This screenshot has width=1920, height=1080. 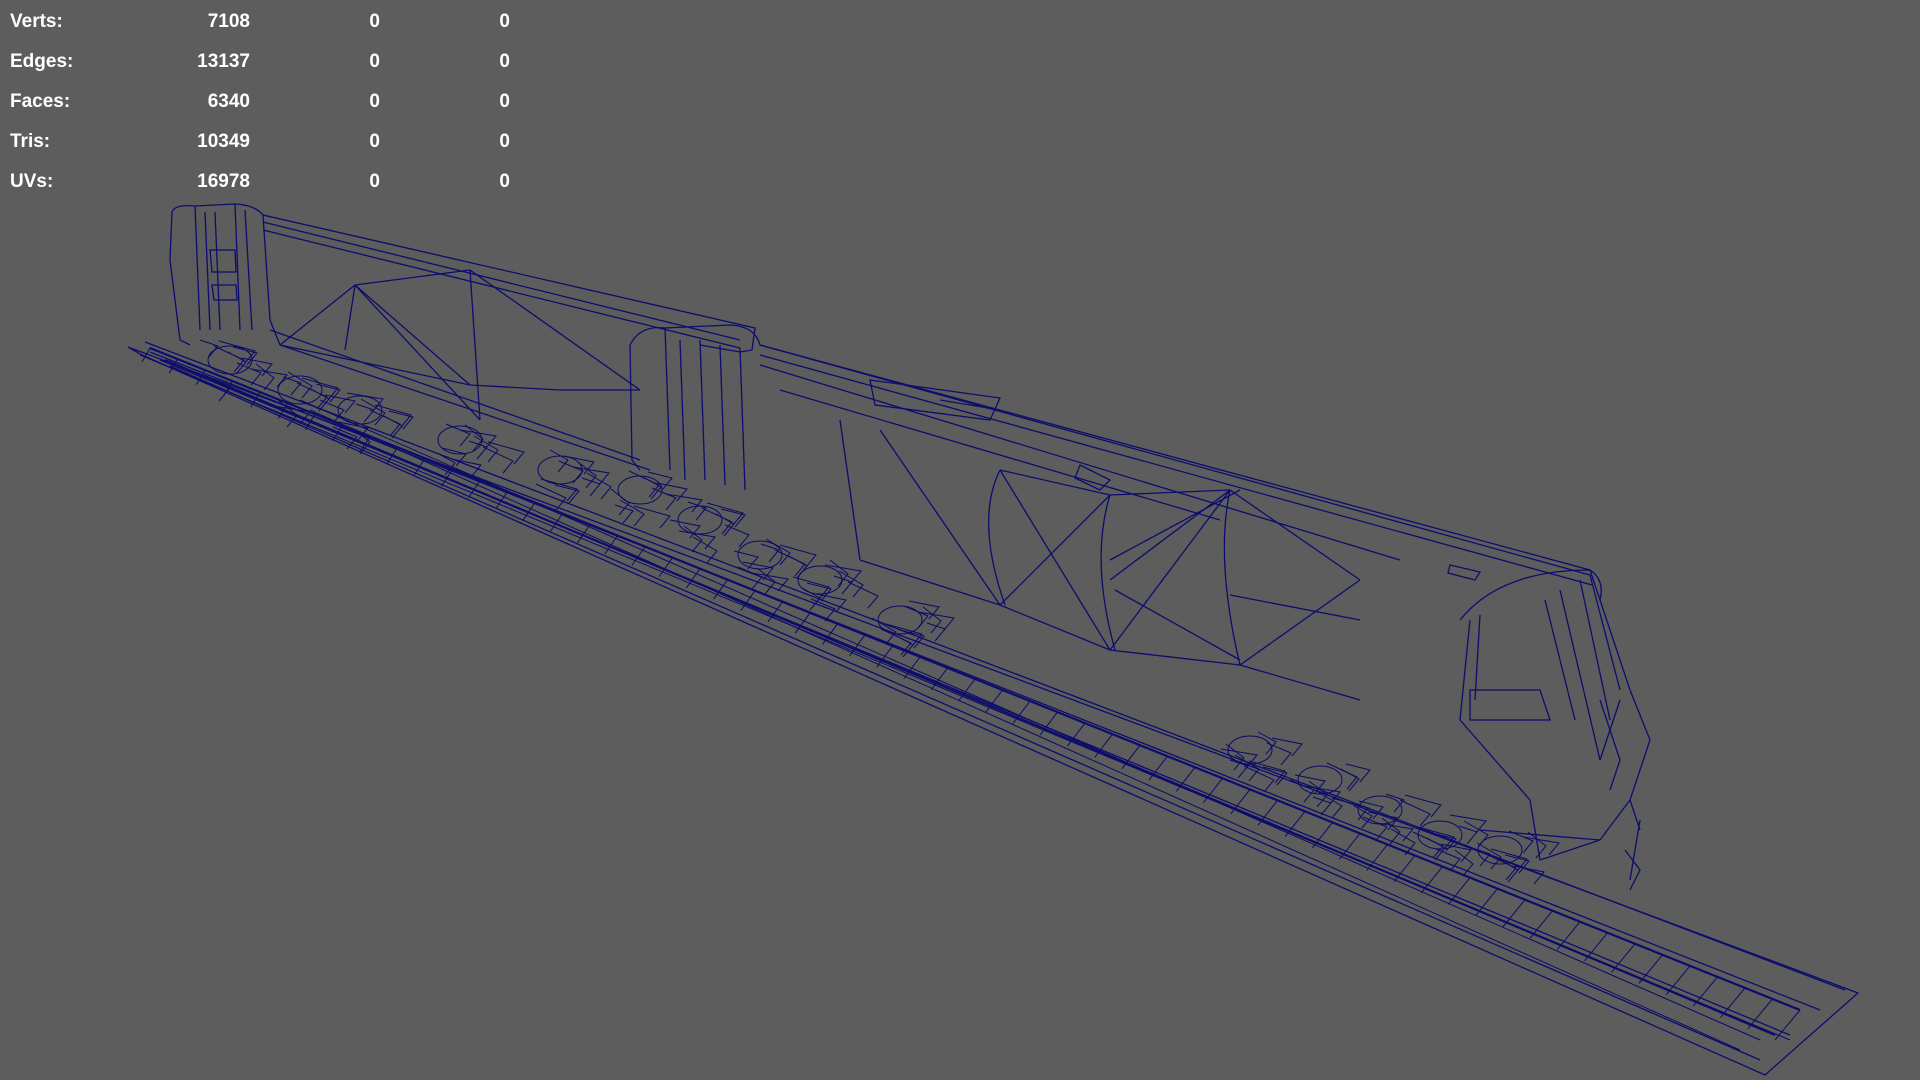 I want to click on hud-total-value: 10349, so click(x=223, y=141).